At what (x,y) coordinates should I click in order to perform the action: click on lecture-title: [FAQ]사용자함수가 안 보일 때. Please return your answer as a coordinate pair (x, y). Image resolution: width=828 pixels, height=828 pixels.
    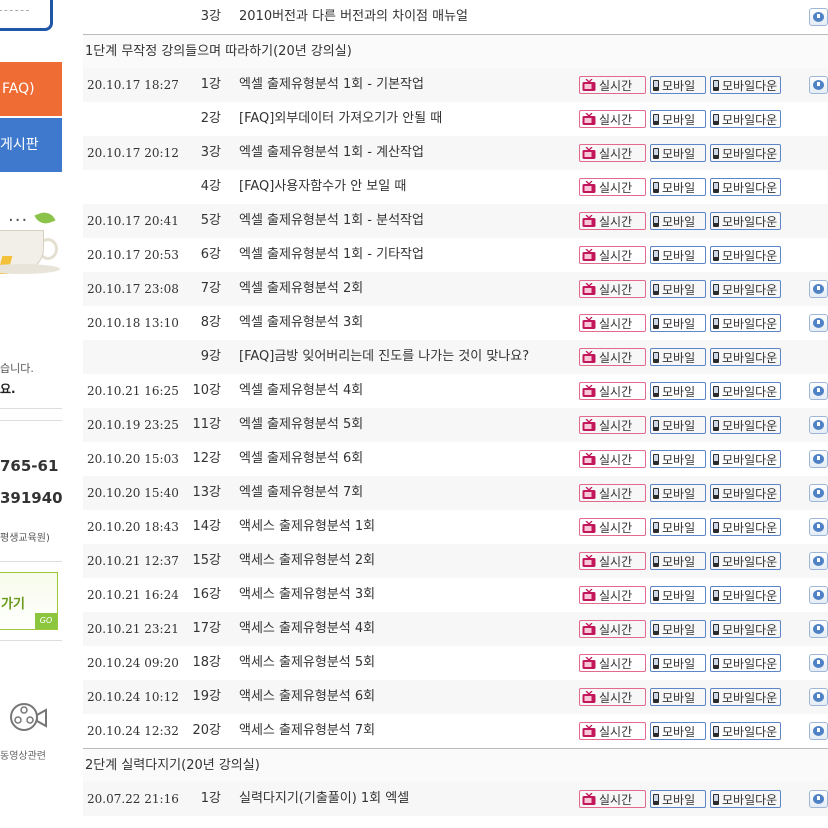
    Looking at the image, I should click on (322, 187).